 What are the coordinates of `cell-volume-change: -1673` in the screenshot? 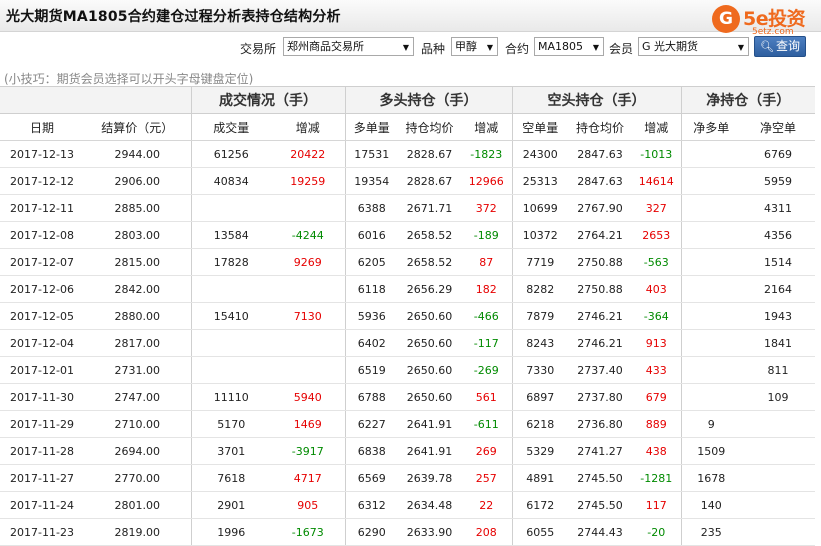 It's located at (308, 532).